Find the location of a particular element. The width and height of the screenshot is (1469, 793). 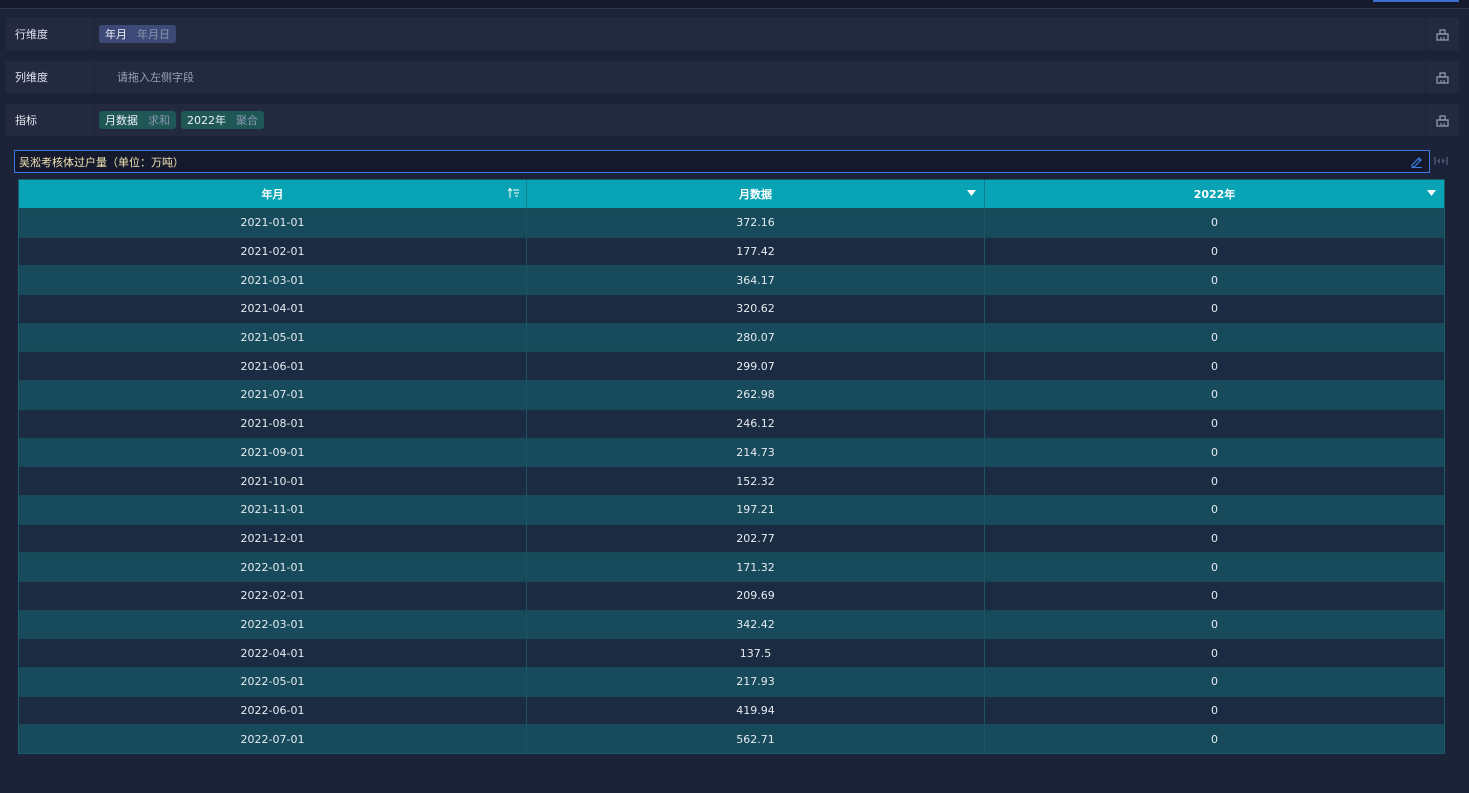

table-header: 年月 月数据 2022年 is located at coordinates (731, 194).